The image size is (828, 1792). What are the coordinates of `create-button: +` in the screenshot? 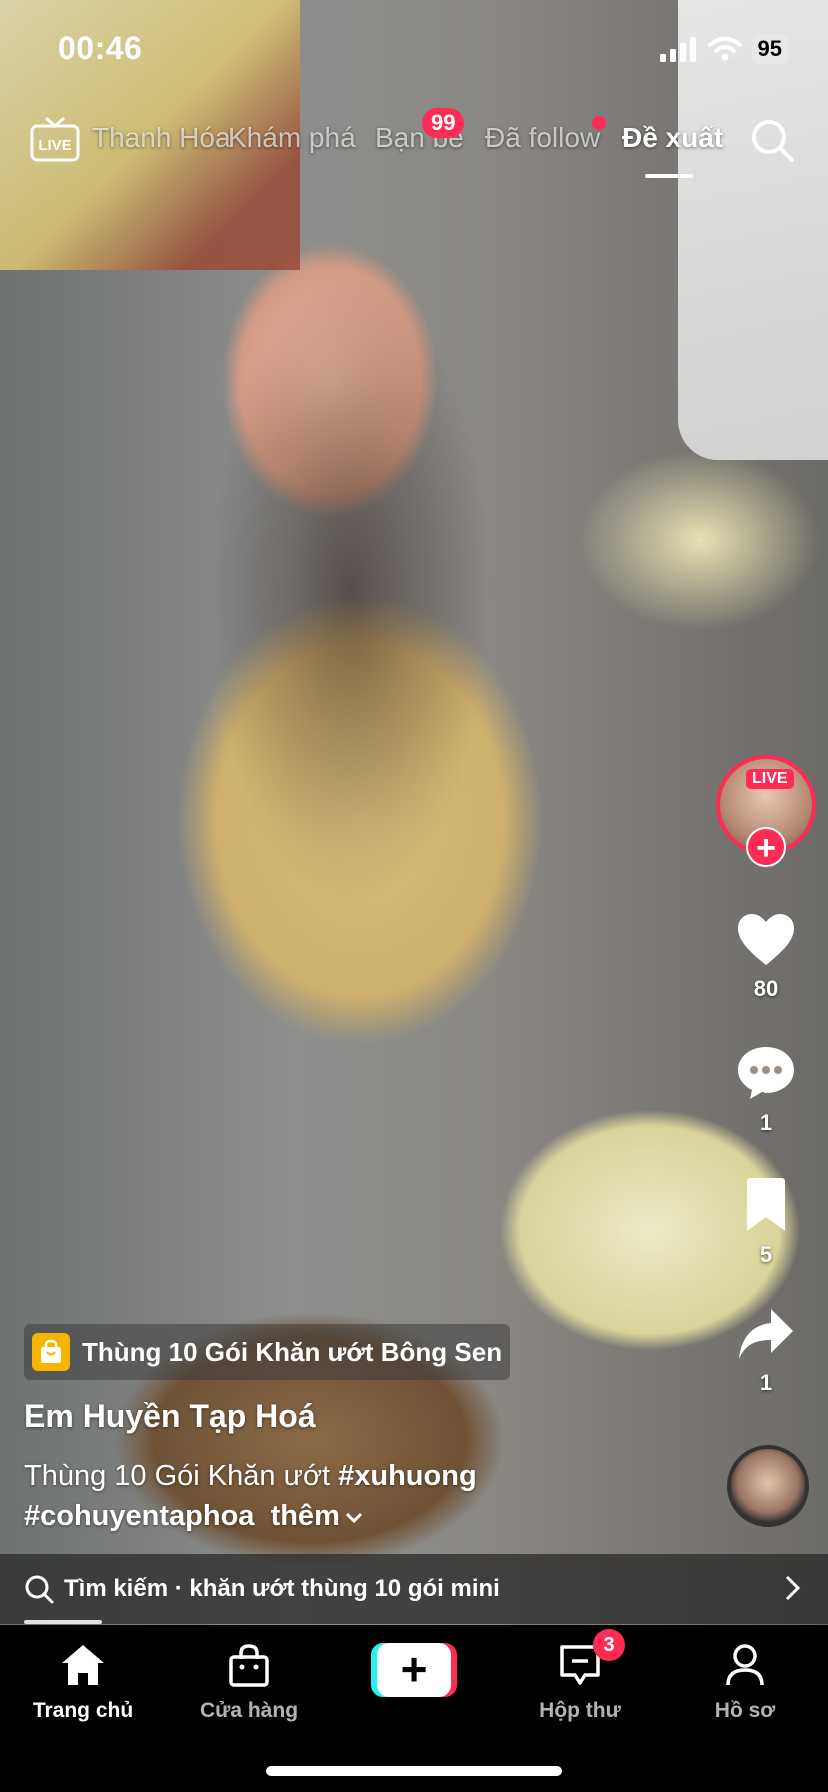 It's located at (414, 1670).